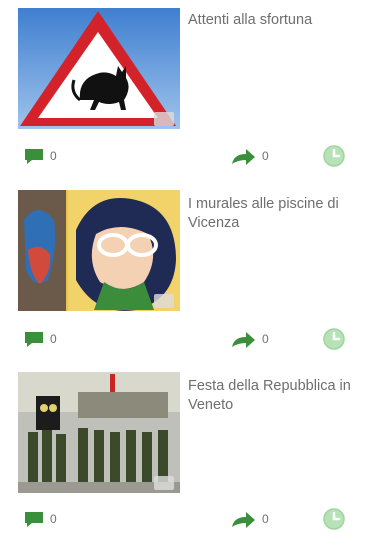 This screenshot has width=369, height=542. Describe the element at coordinates (277, 214) in the screenshot. I see `article-title: I murales alle piscine di Vicenza` at that location.